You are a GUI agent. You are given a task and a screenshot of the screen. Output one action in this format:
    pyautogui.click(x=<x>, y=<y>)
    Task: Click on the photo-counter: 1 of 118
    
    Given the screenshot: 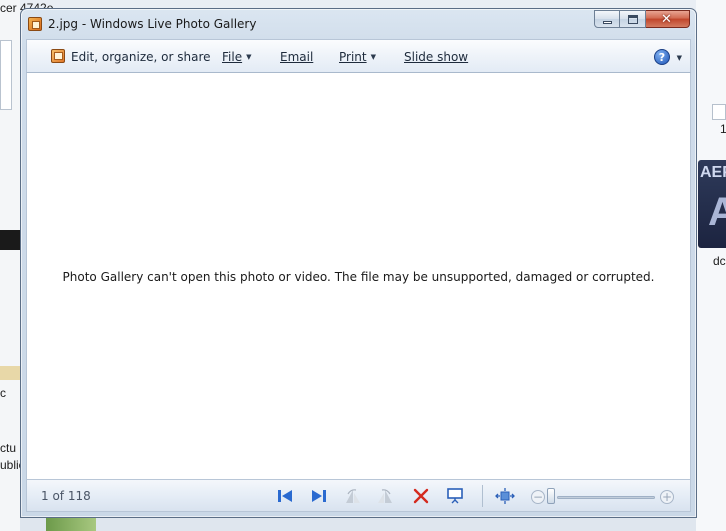 What is the action you would take?
    pyautogui.click(x=66, y=496)
    